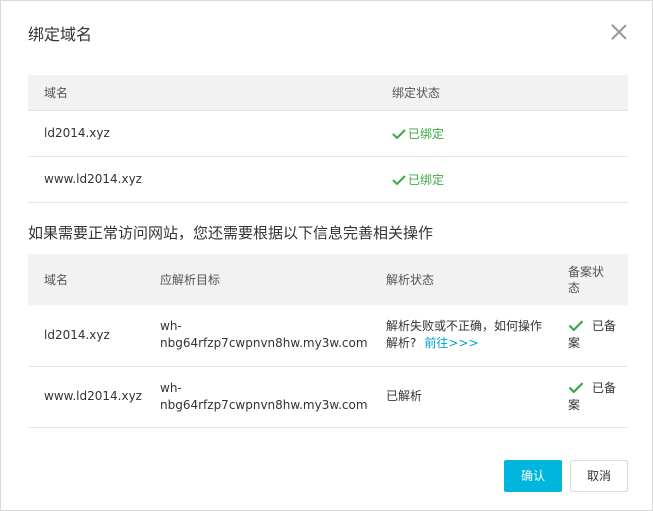  I want to click on close-icon, so click(619, 32).